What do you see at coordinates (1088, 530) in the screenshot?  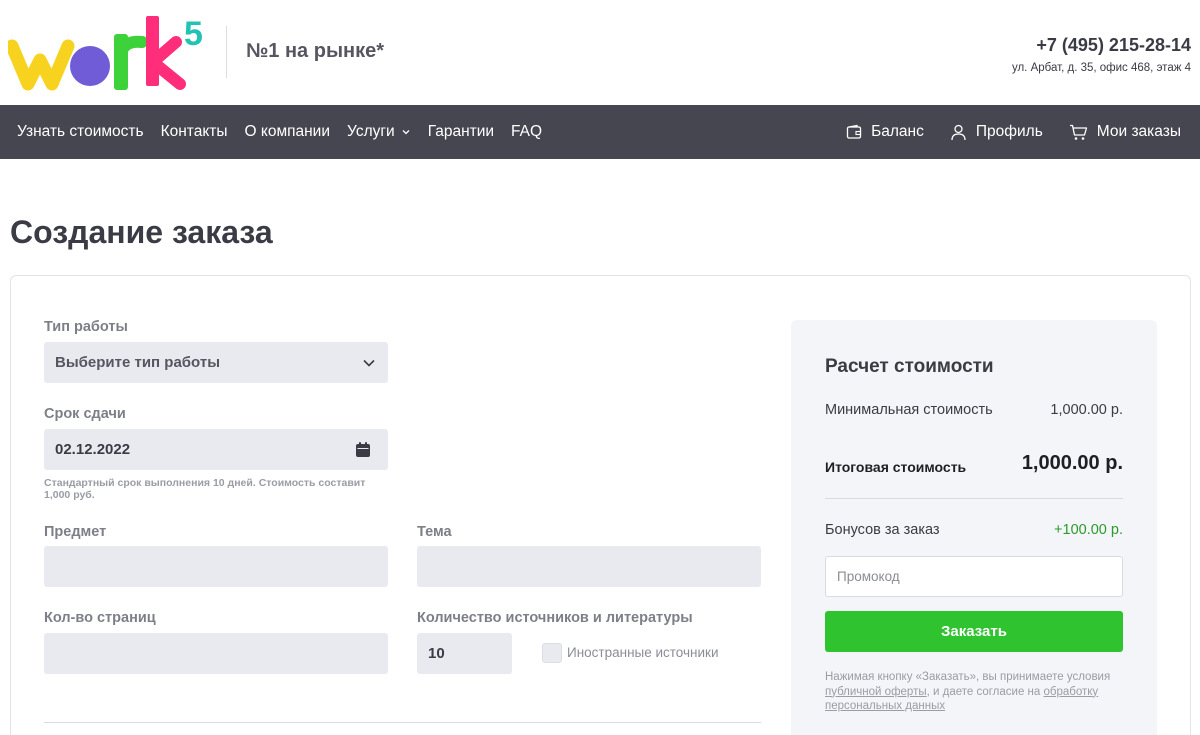 I see `bonus-value: +100.00 р.` at bounding box center [1088, 530].